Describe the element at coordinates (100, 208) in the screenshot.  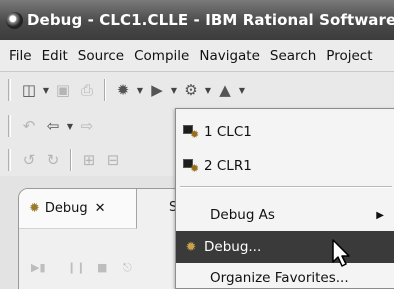
I see `close-icon: ✕` at that location.